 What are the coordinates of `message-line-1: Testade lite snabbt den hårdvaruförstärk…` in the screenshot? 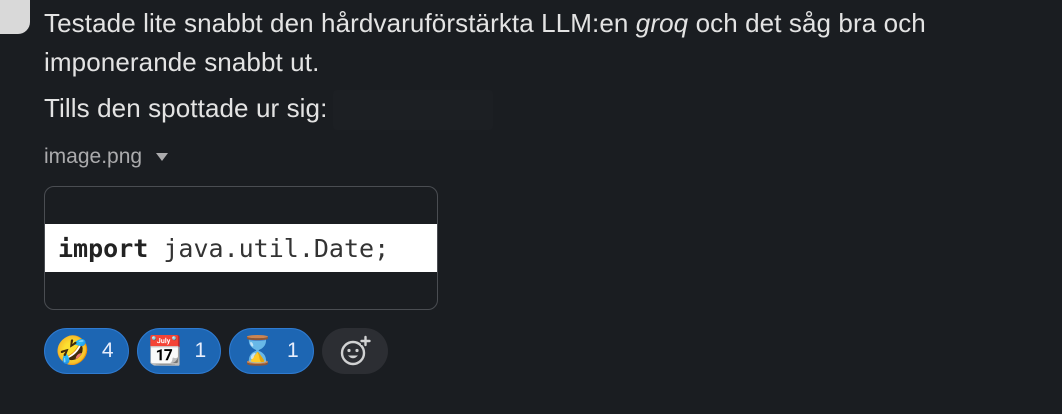 It's located at (485, 23).